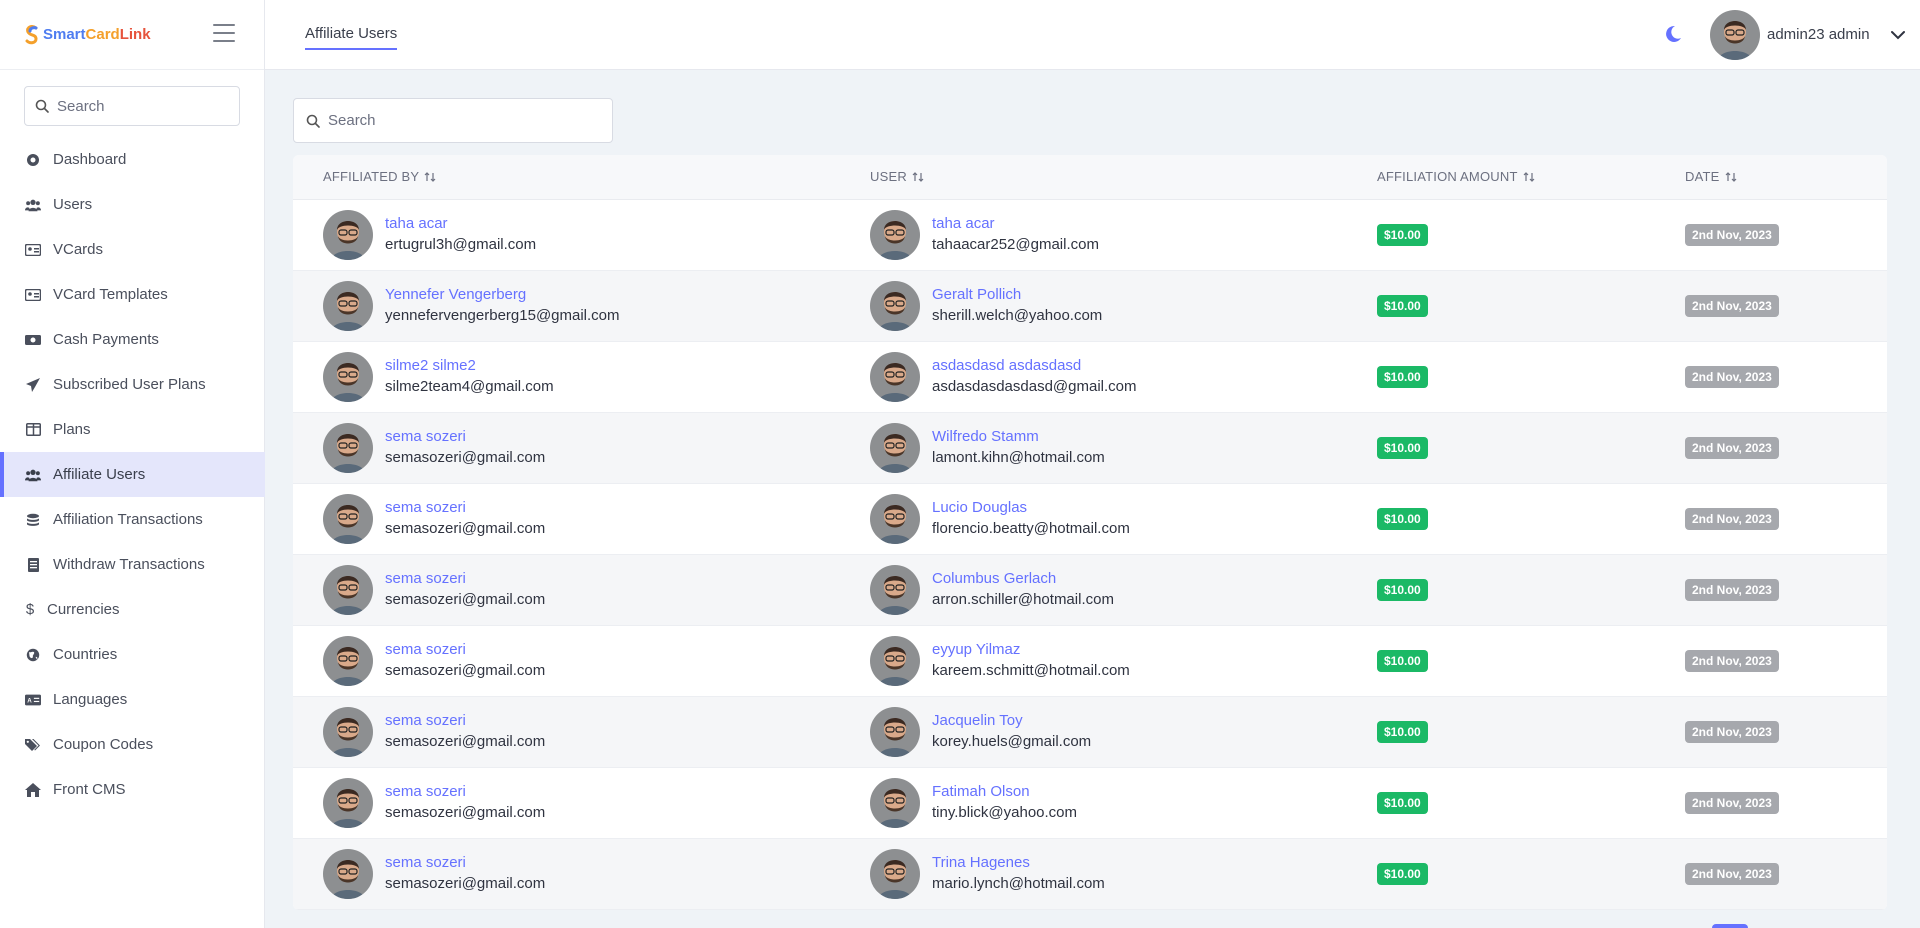 The height and width of the screenshot is (928, 1920). Describe the element at coordinates (132, 249) in the screenshot. I see `sidebar-item-vcards: VCards` at that location.